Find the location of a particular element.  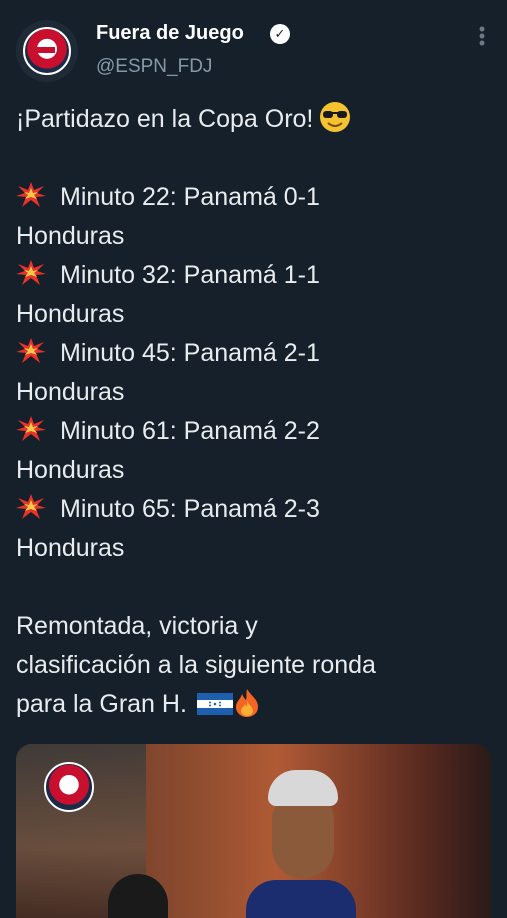

player-photo is located at coordinates (301, 844).